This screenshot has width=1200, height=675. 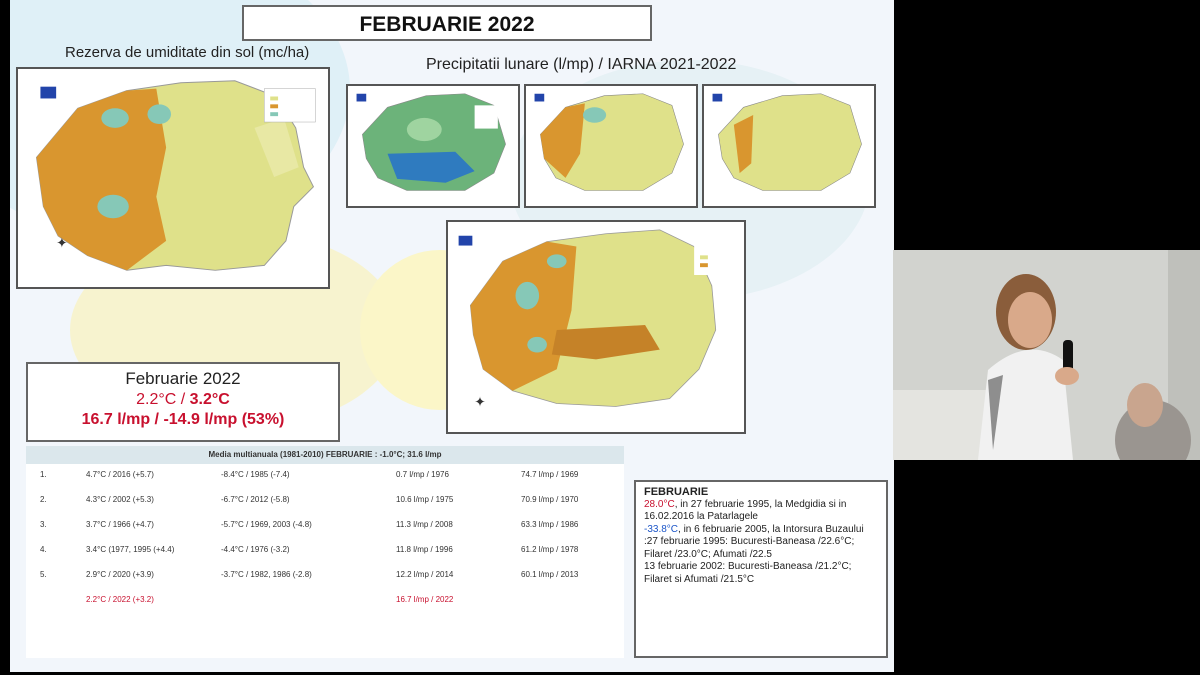 What do you see at coordinates (130, 549) in the screenshot?
I see `warmest-cell: 3.4°C (1977, 1995 (+4.4)` at bounding box center [130, 549].